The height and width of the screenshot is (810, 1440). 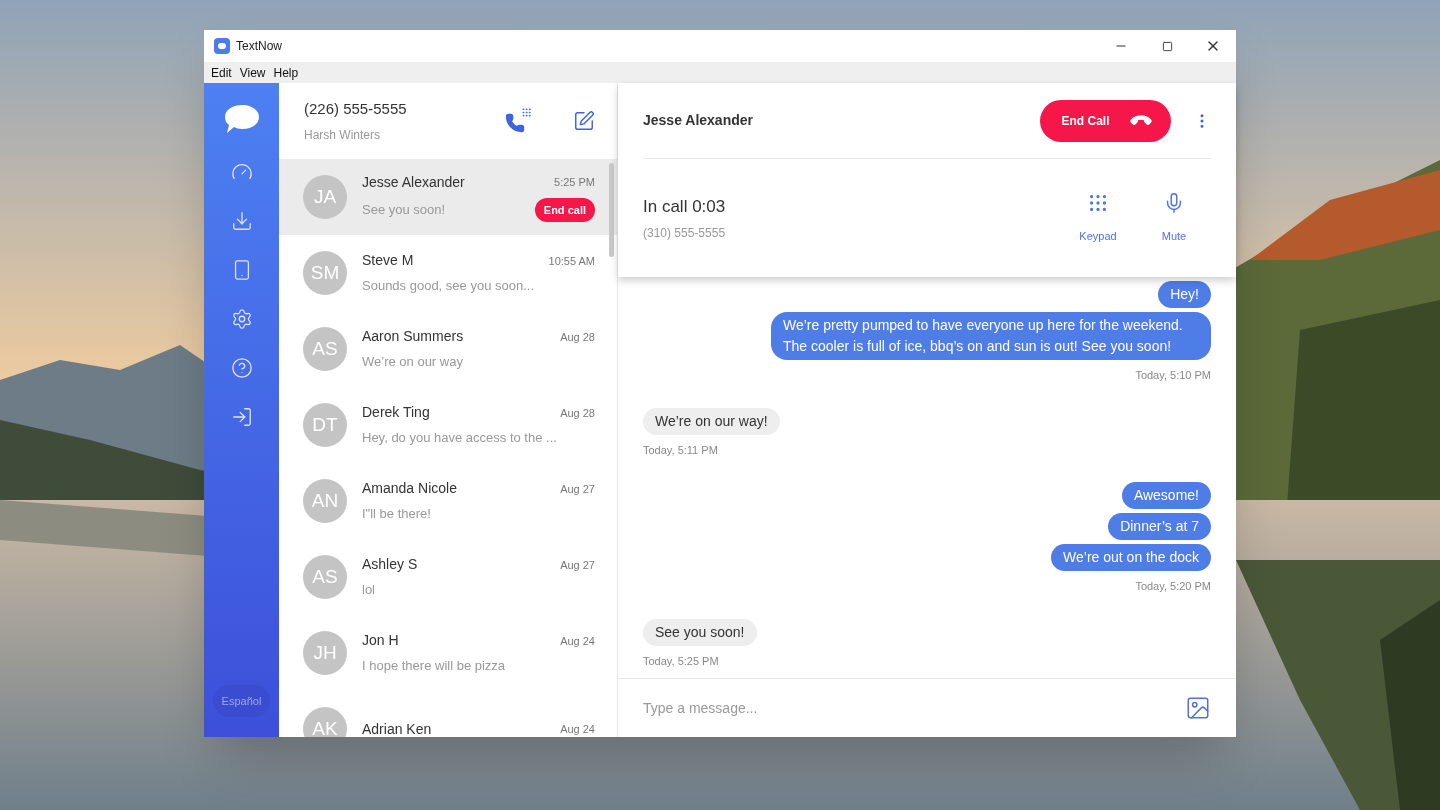 What do you see at coordinates (611, 210) in the screenshot?
I see `scrollbar-thumb` at bounding box center [611, 210].